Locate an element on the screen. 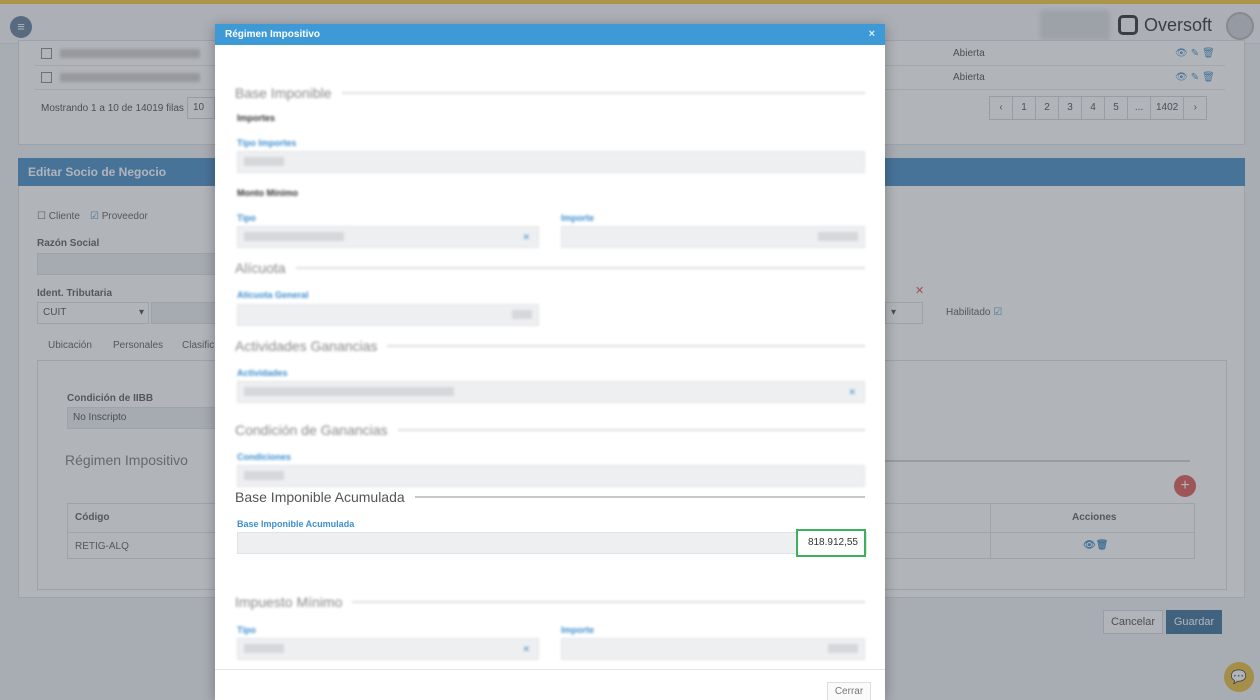 The height and width of the screenshot is (700, 1260). monto-minimo-label: Monto Mínimo is located at coordinates (267, 193).